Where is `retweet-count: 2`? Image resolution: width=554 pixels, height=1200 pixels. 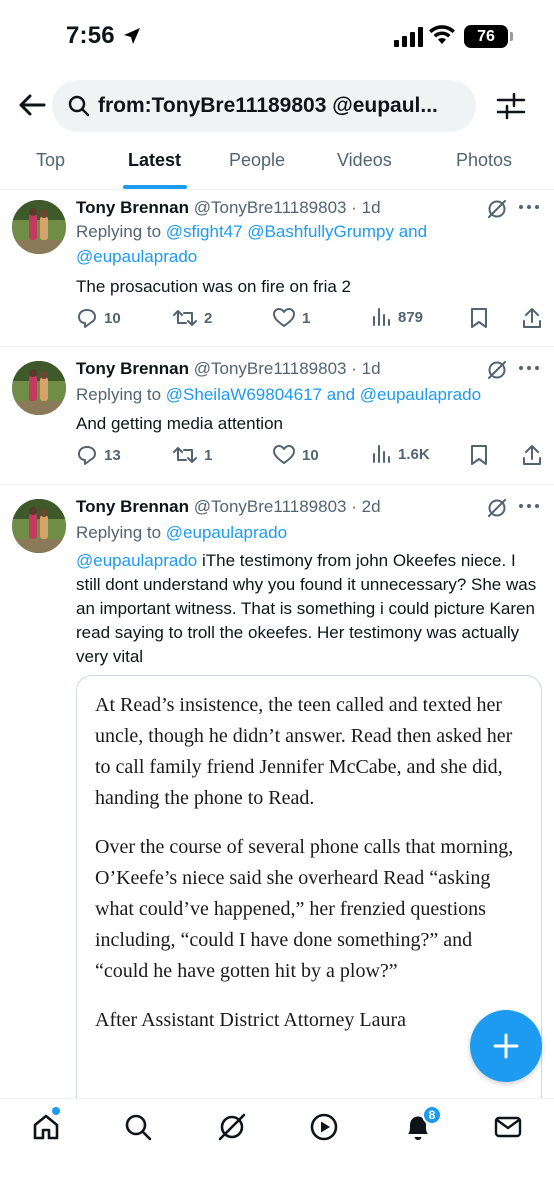
retweet-count: 2 is located at coordinates (208, 318).